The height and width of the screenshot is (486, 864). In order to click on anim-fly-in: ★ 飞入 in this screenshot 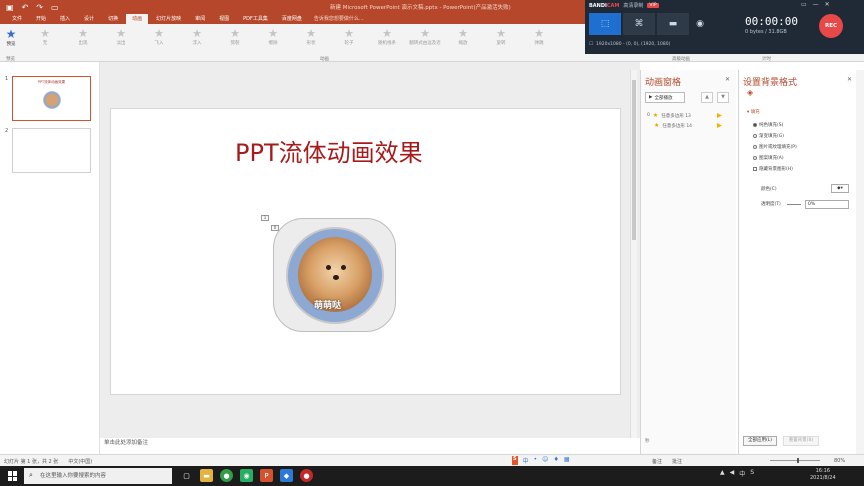, I will do `click(159, 37)`.